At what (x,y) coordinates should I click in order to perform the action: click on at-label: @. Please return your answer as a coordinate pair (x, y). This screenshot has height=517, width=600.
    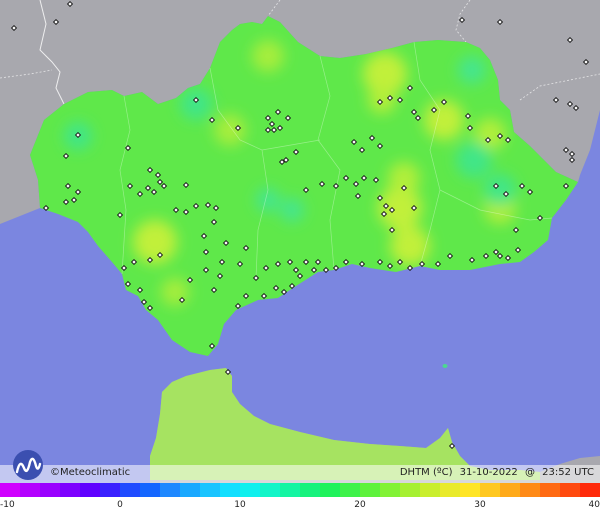
    Looking at the image, I should click on (529, 472).